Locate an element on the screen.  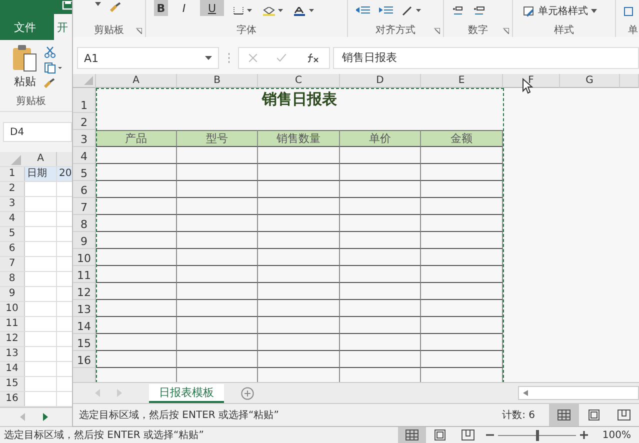
group-label: 数字 is located at coordinates (478, 30).